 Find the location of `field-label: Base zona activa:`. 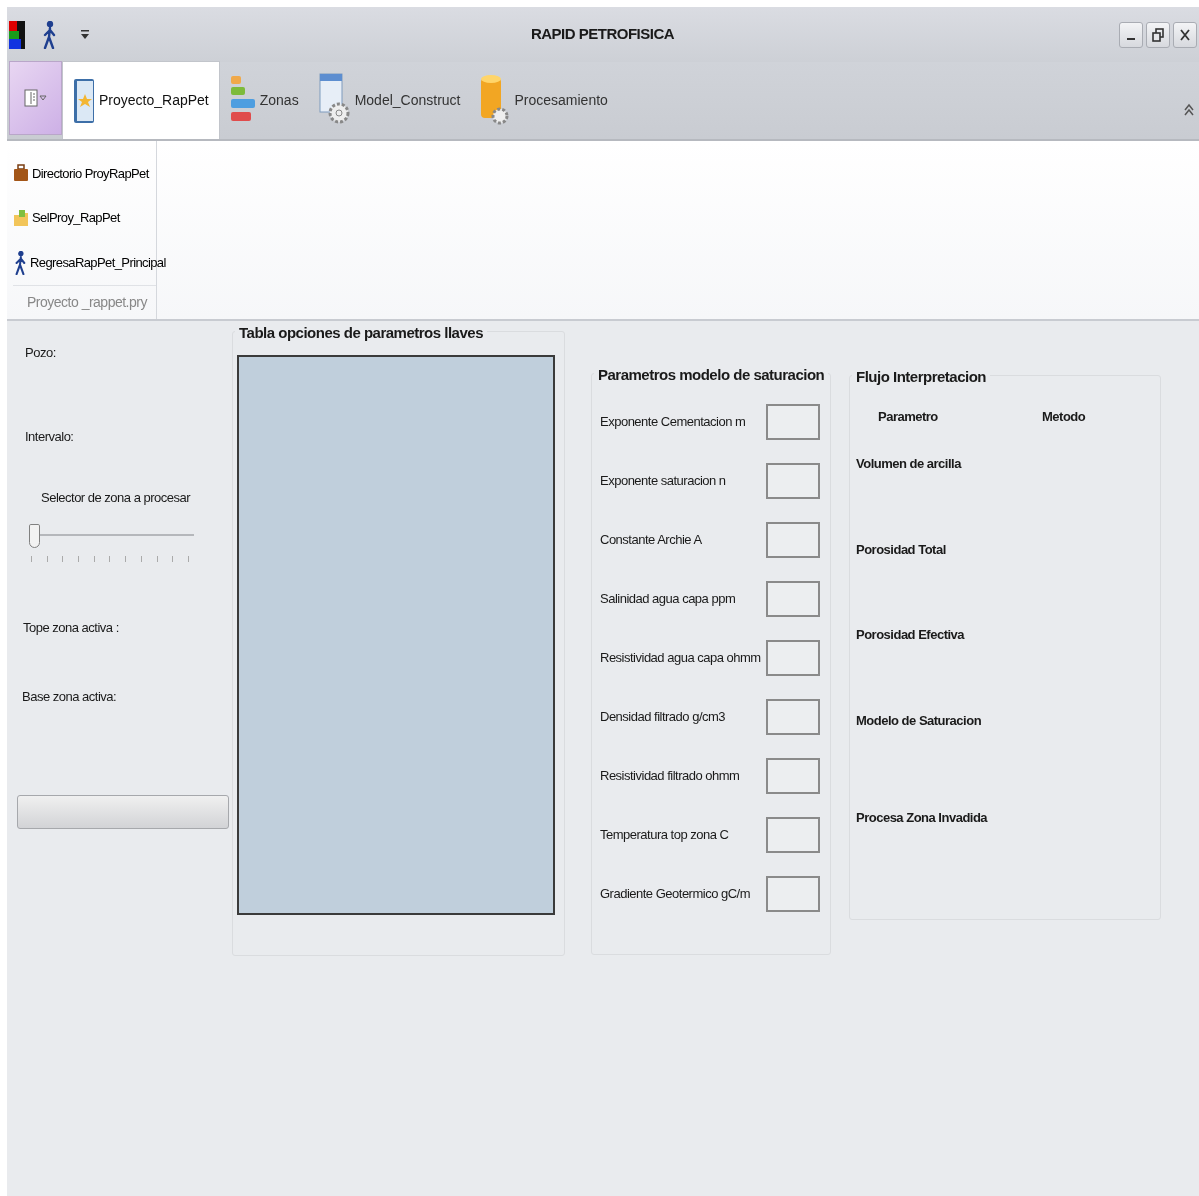

field-label: Base zona activa: is located at coordinates (70, 697).